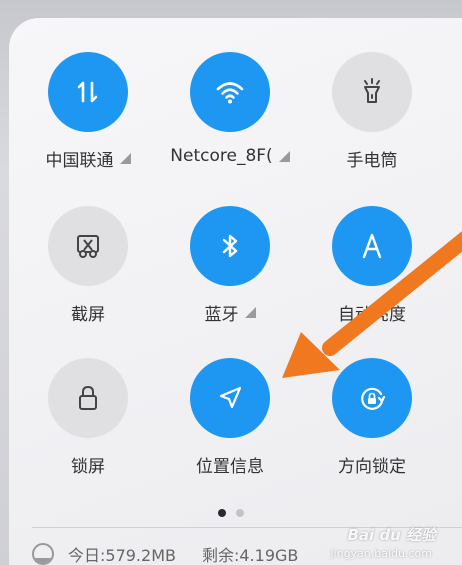 This screenshot has height=565, width=462. I want to click on screenshot-label: 截屏, so click(88, 315).